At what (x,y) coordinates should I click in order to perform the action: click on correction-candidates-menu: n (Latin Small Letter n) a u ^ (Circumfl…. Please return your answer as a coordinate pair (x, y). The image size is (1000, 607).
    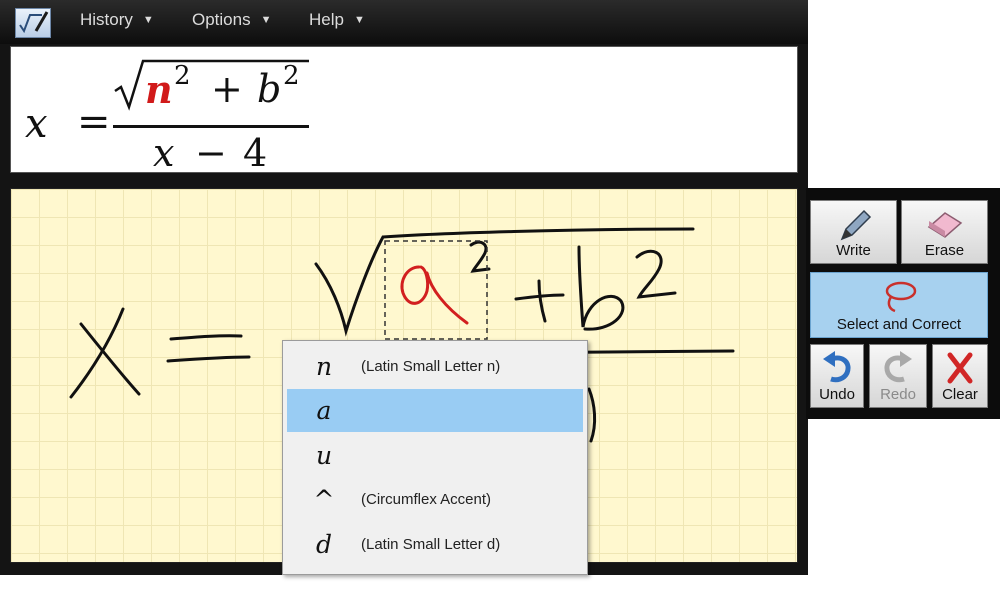
    Looking at the image, I should click on (435, 457).